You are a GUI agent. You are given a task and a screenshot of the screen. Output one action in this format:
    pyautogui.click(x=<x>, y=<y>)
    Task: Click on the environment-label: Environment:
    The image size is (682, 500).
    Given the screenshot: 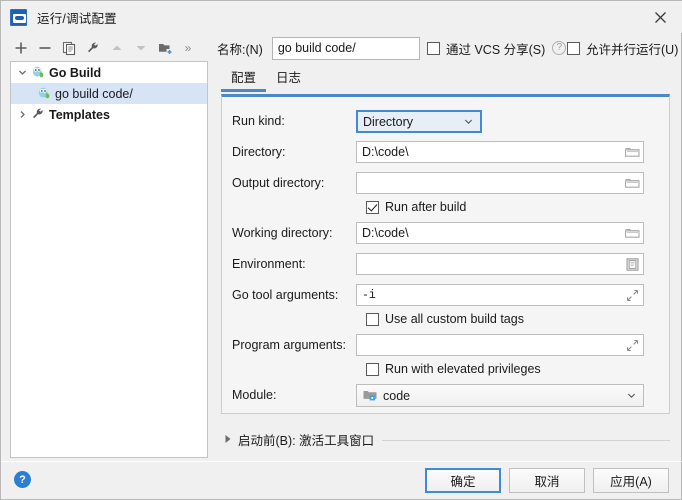 What is the action you would take?
    pyautogui.click(x=269, y=264)
    